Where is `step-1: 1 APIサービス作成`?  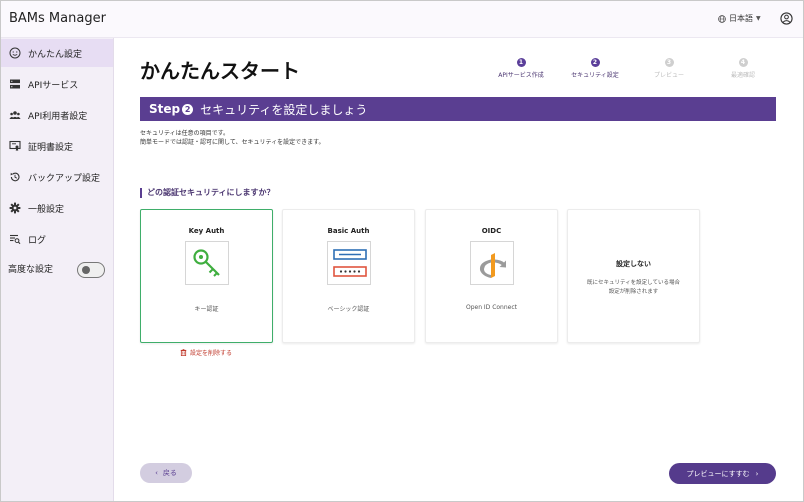
step-1: 1 APIサービス作成 is located at coordinates (521, 68).